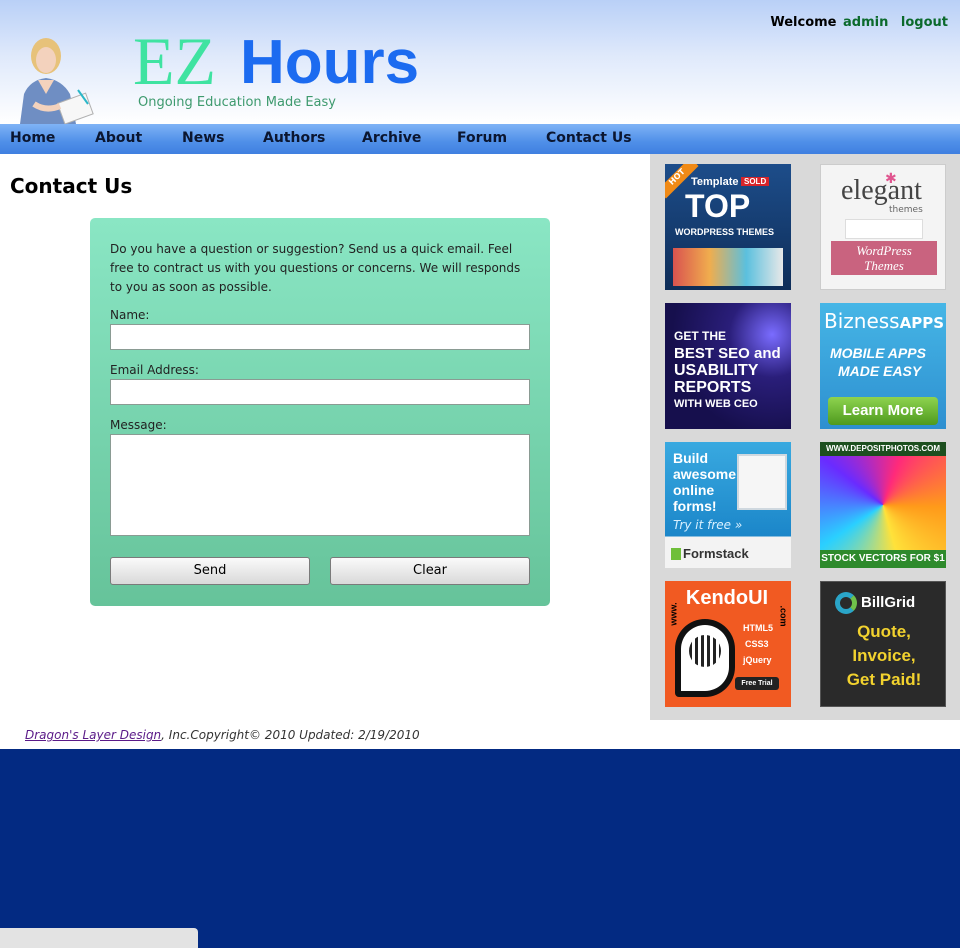 This screenshot has width=960, height=948. Describe the element at coordinates (758, 628) in the screenshot. I see `ad7-t1: HTML5` at that location.